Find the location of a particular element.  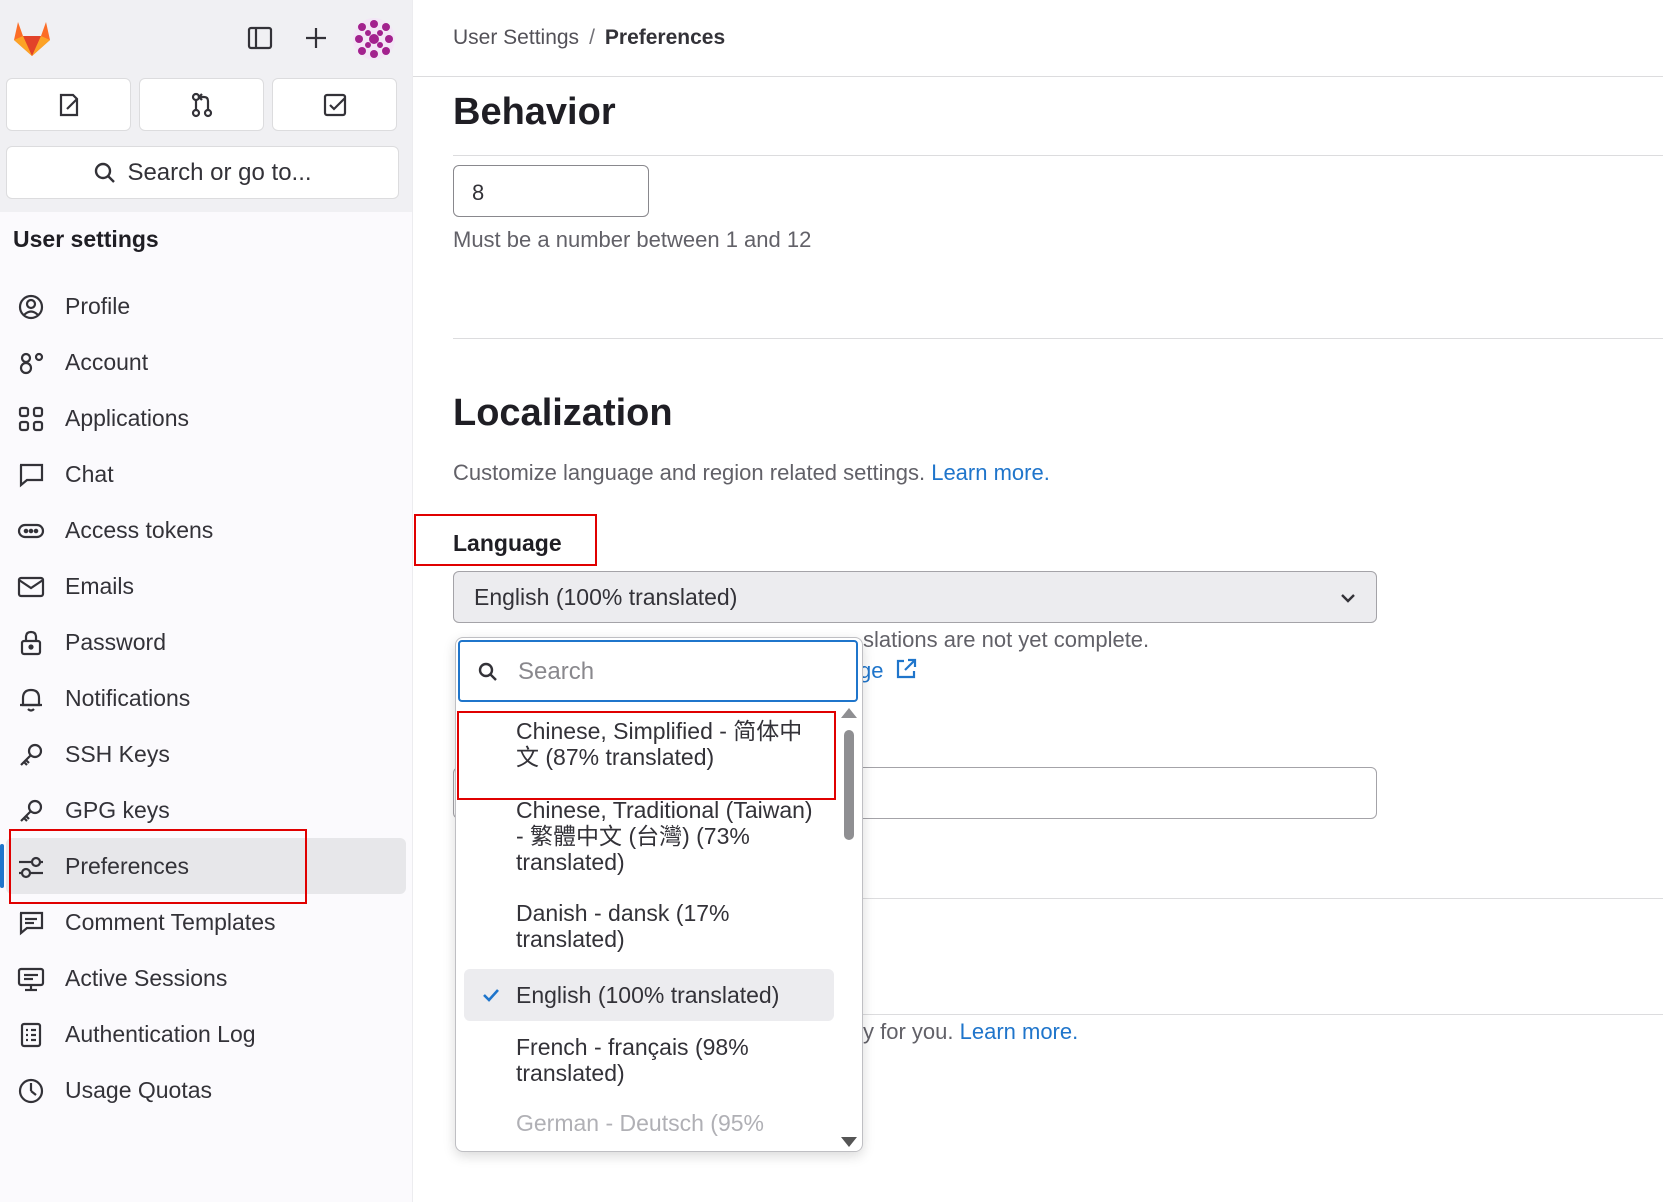

behavior-heading: Behavior is located at coordinates (534, 112).